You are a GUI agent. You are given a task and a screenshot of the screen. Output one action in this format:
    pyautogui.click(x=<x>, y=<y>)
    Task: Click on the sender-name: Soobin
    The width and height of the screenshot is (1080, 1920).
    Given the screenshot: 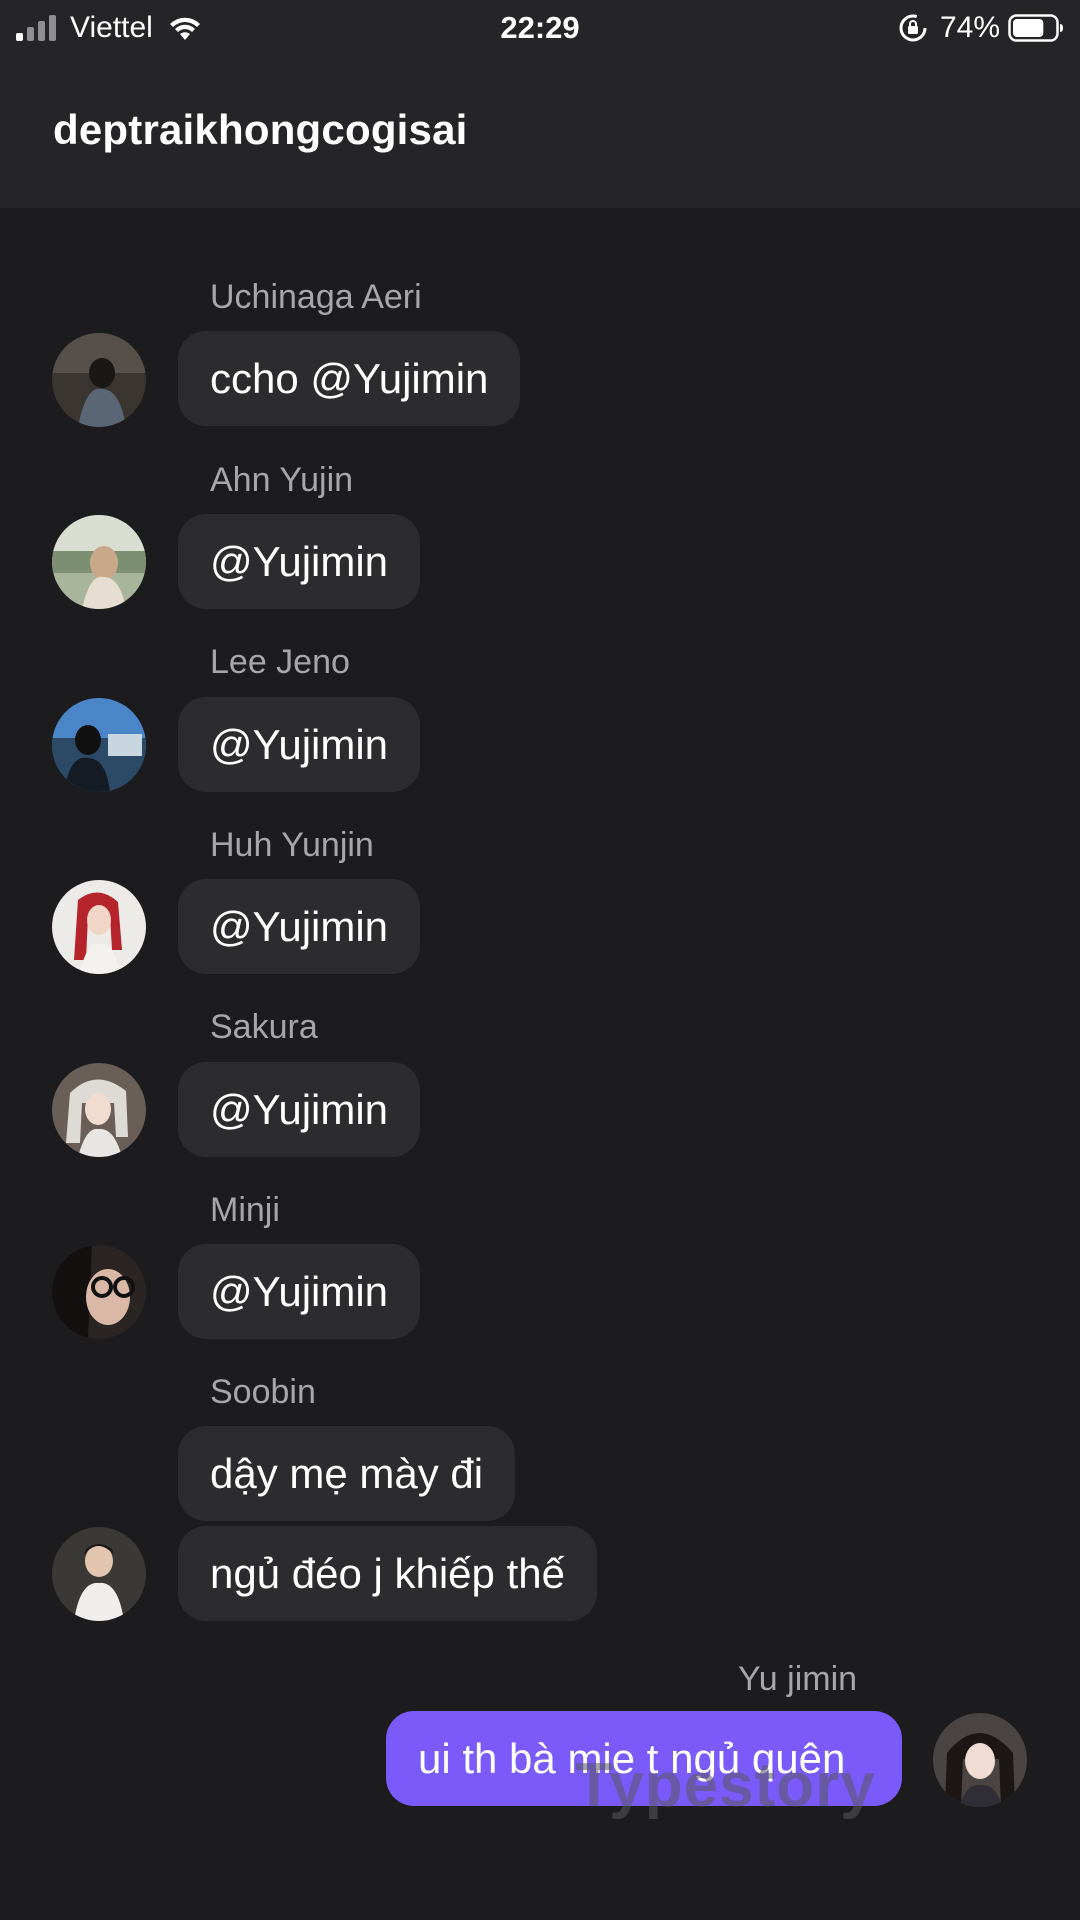 What is the action you would take?
    pyautogui.click(x=263, y=1392)
    